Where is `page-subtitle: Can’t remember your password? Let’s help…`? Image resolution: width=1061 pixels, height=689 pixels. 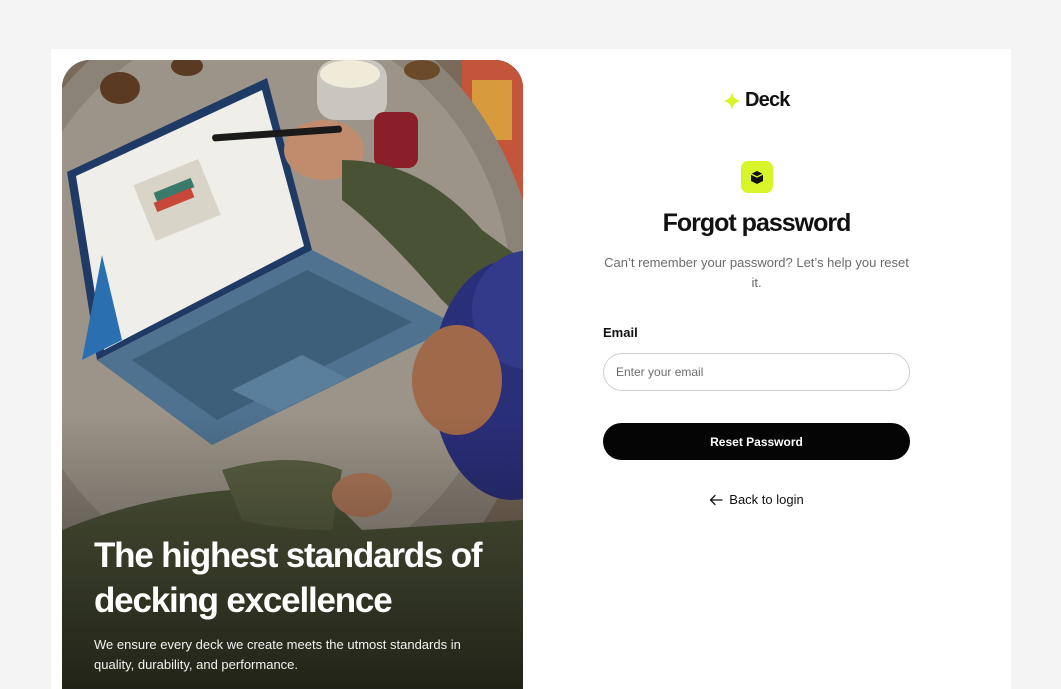
page-subtitle: Can’t remember your password? Let’s help… is located at coordinates (756, 272).